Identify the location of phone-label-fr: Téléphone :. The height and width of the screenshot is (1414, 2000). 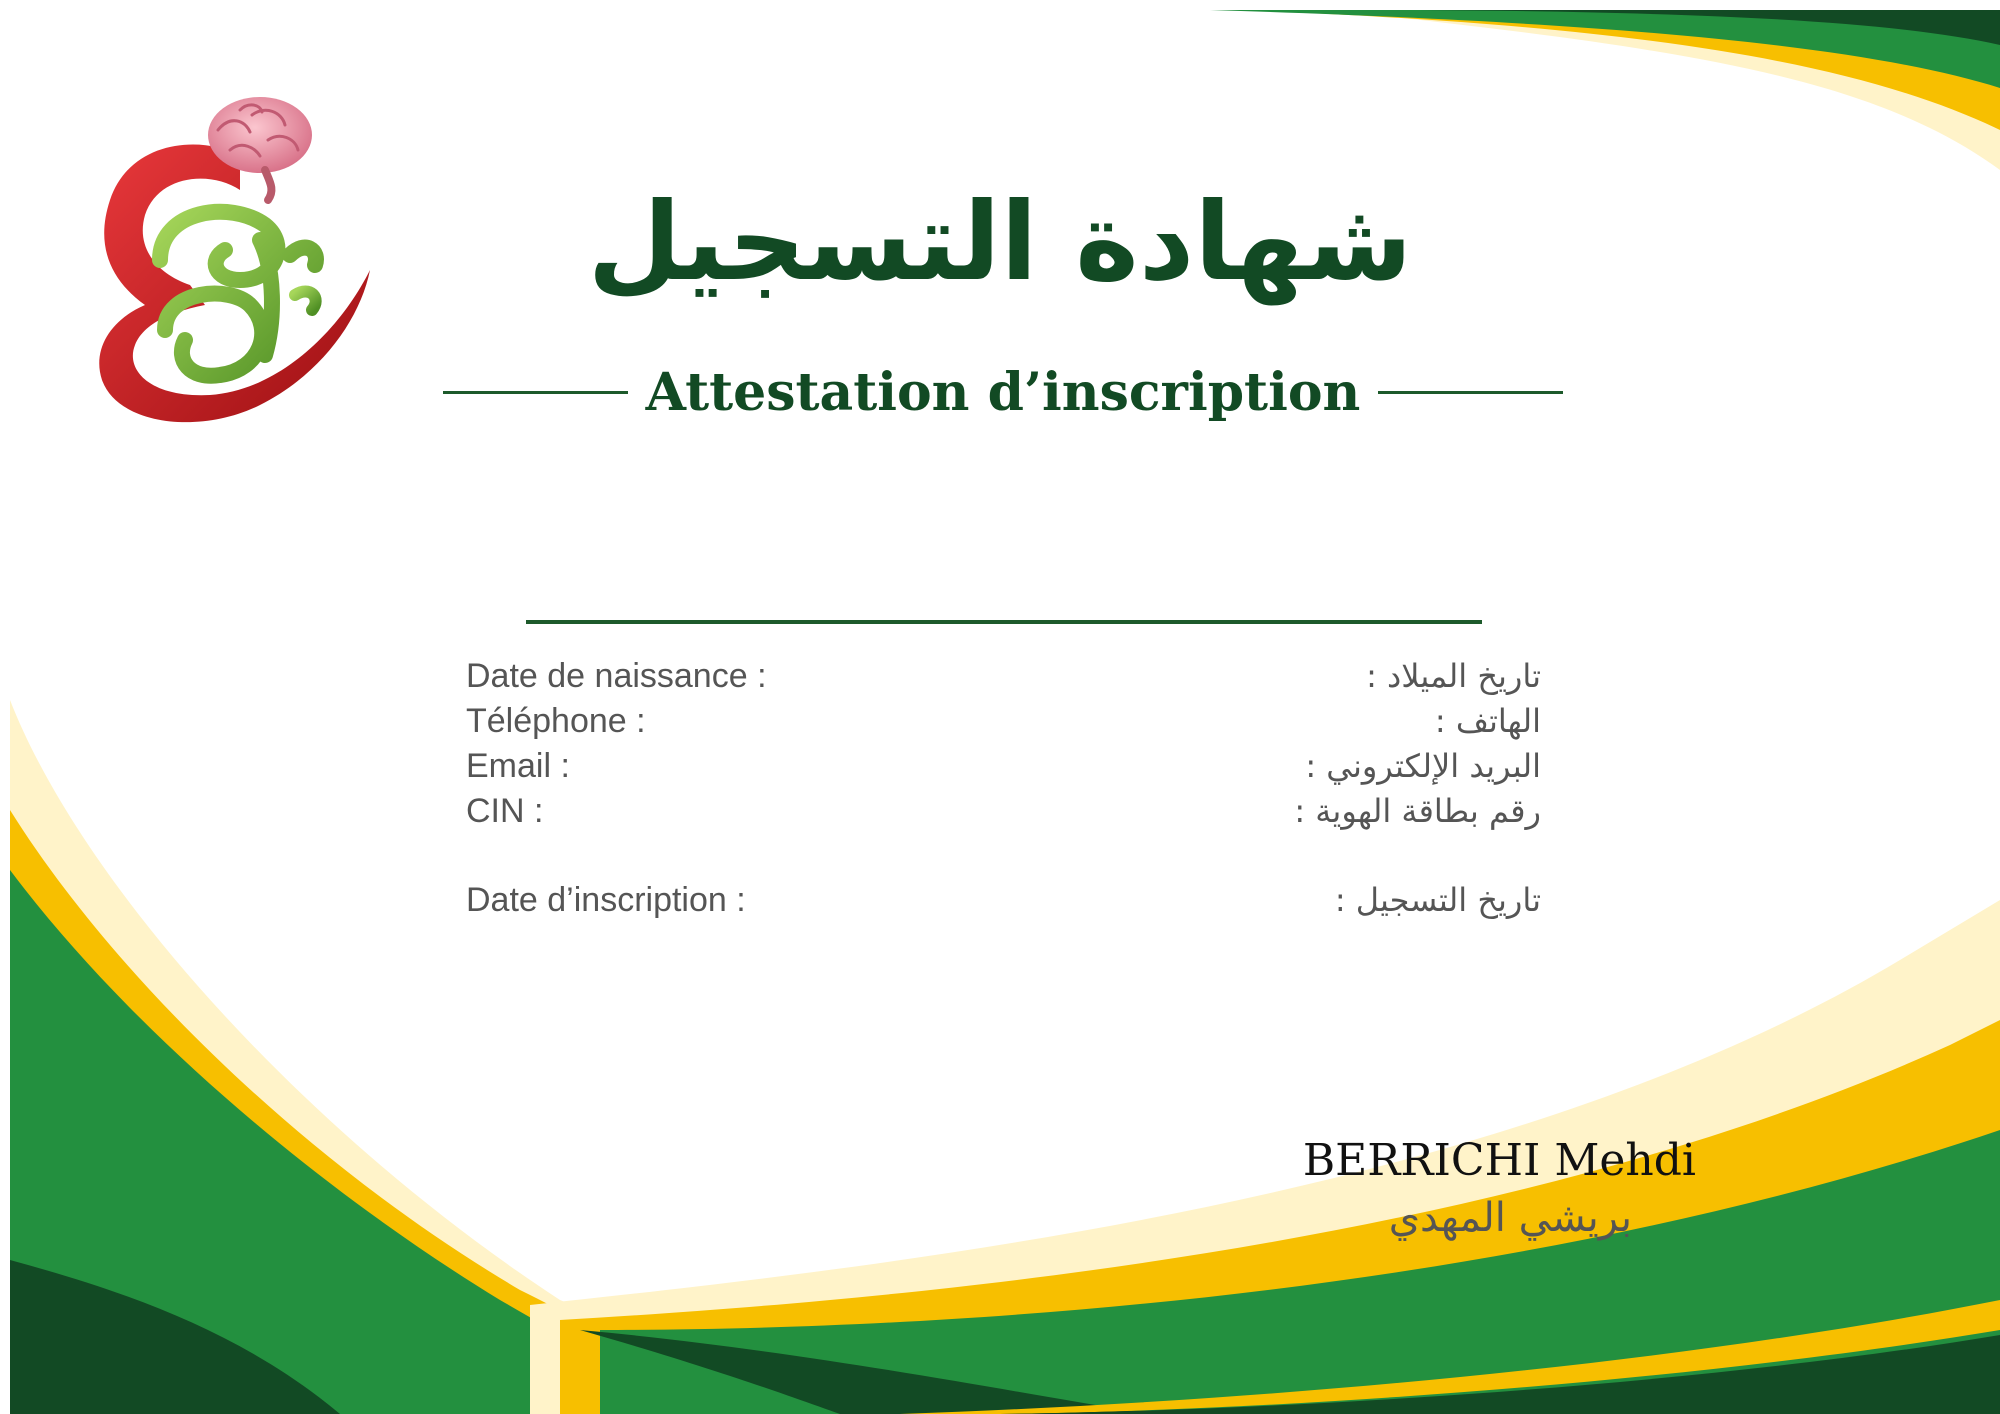
(556, 721).